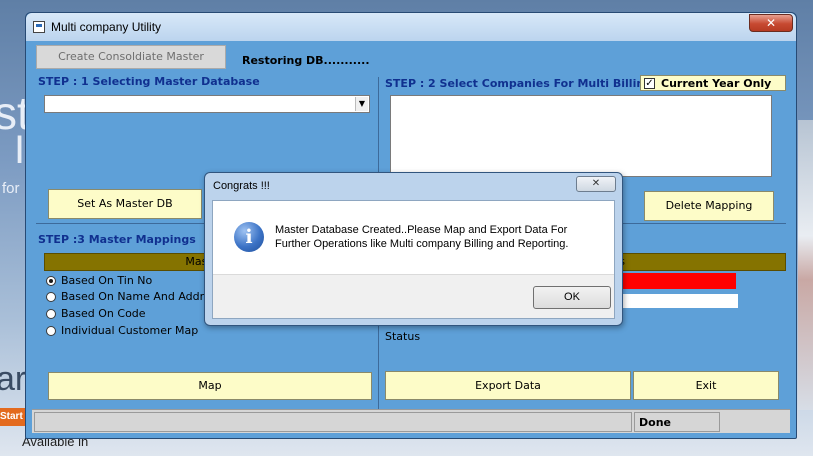 The height and width of the screenshot is (456, 813). What do you see at coordinates (413, 296) in the screenshot?
I see `dialog-footer: OK` at bounding box center [413, 296].